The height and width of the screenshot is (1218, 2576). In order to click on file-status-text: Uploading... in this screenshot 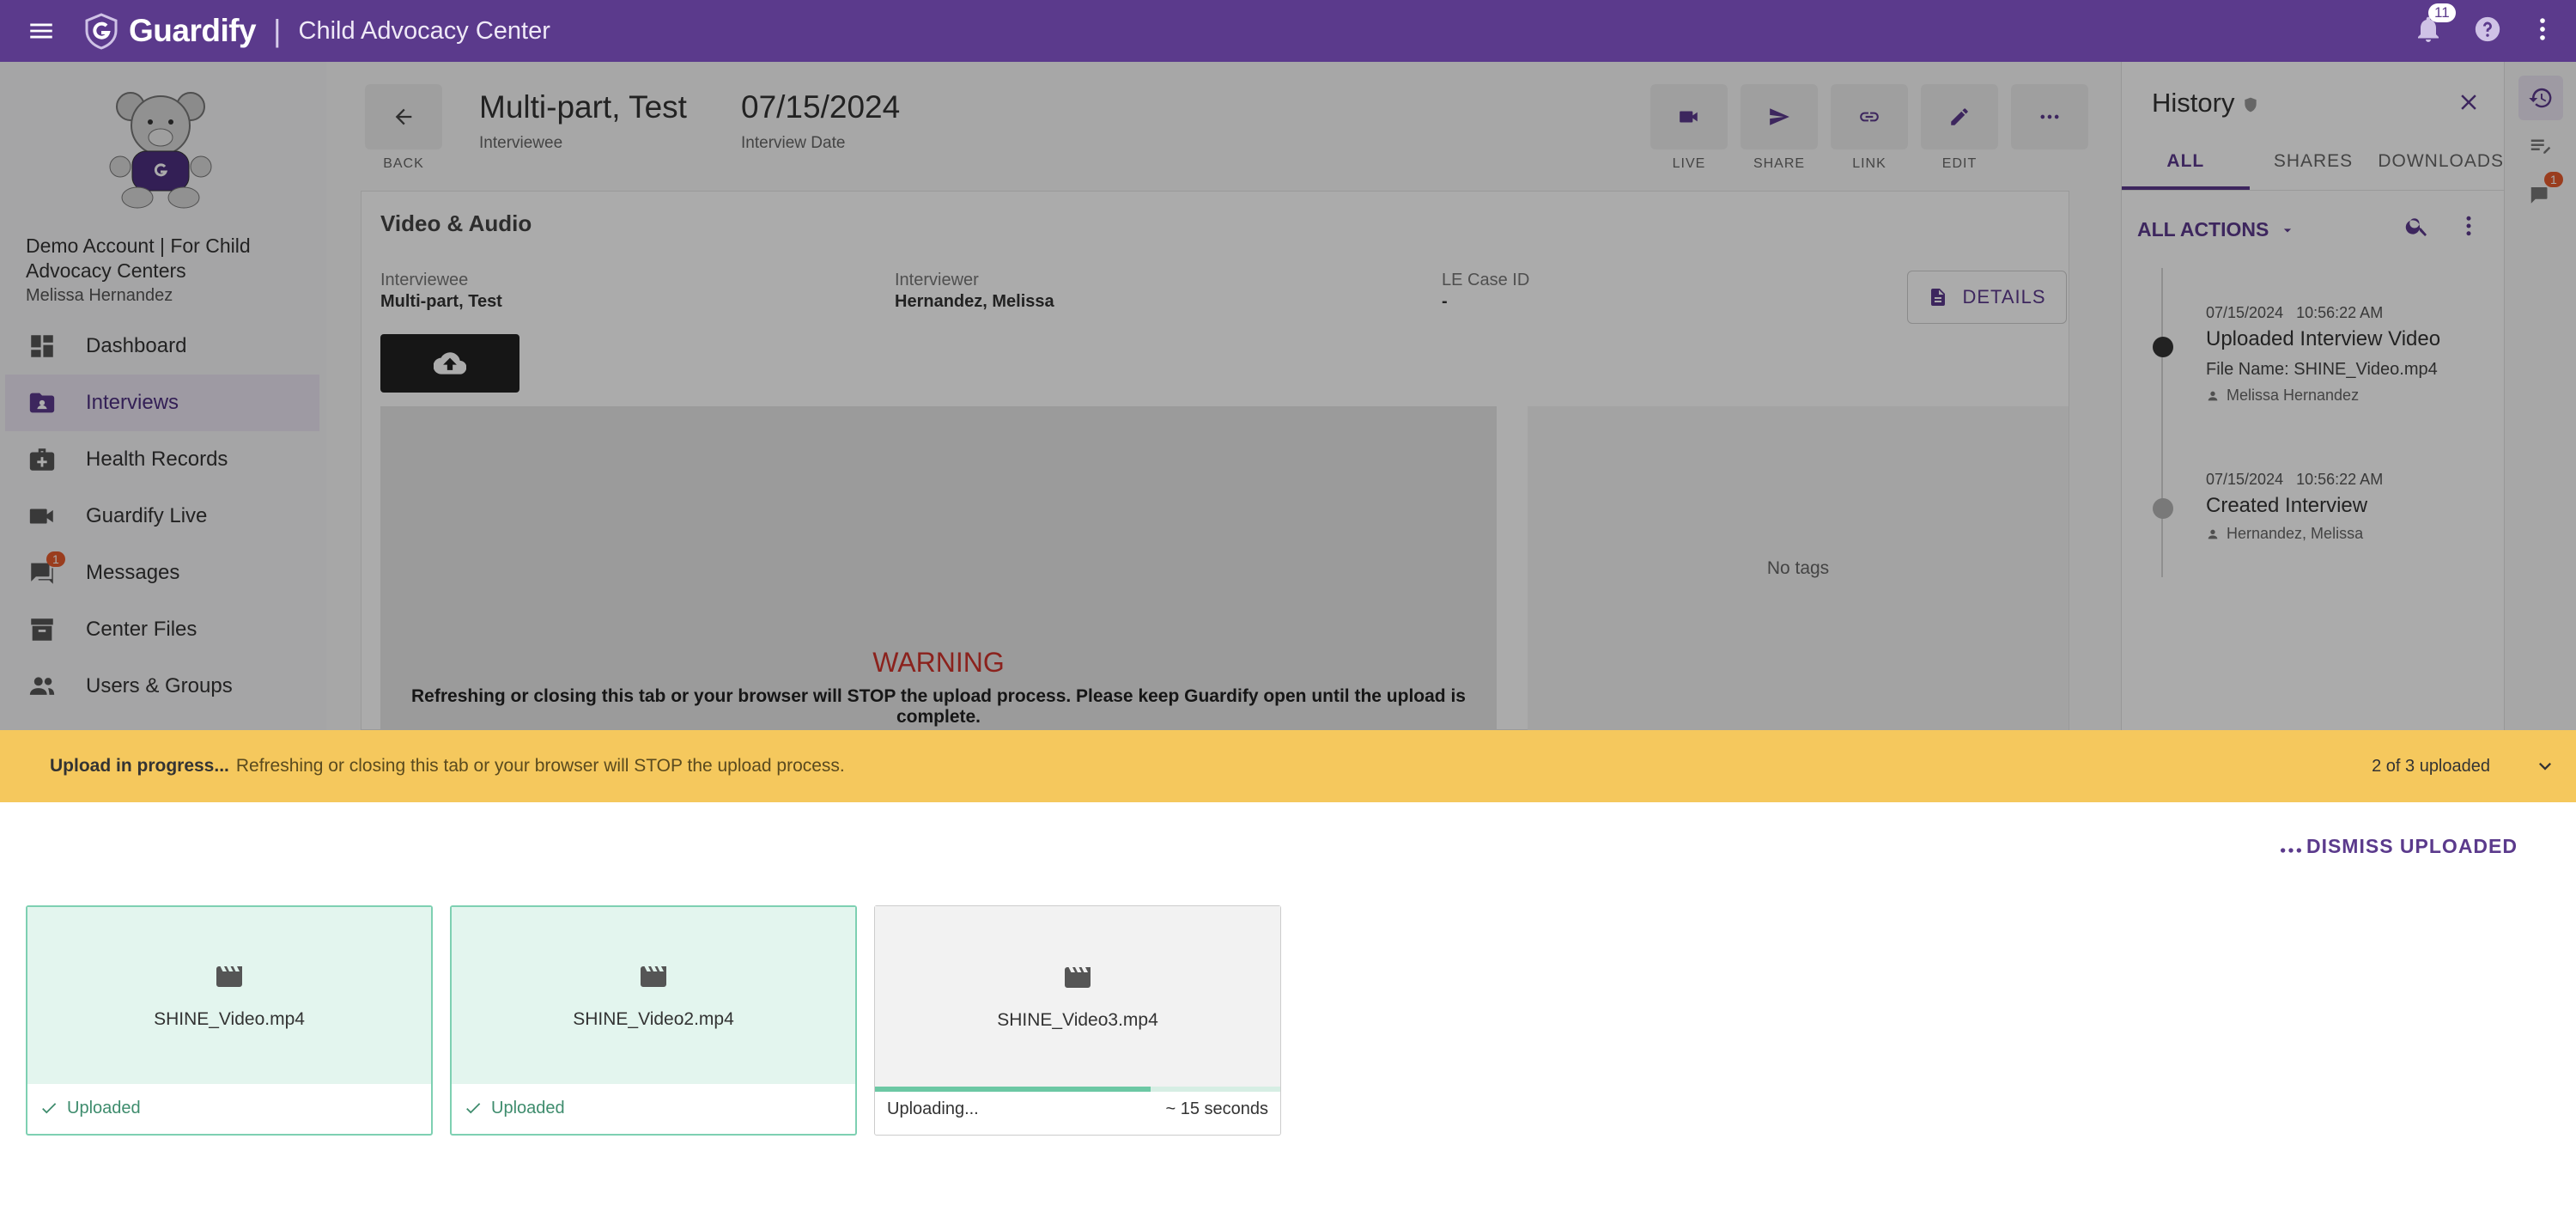, I will do `click(933, 1108)`.